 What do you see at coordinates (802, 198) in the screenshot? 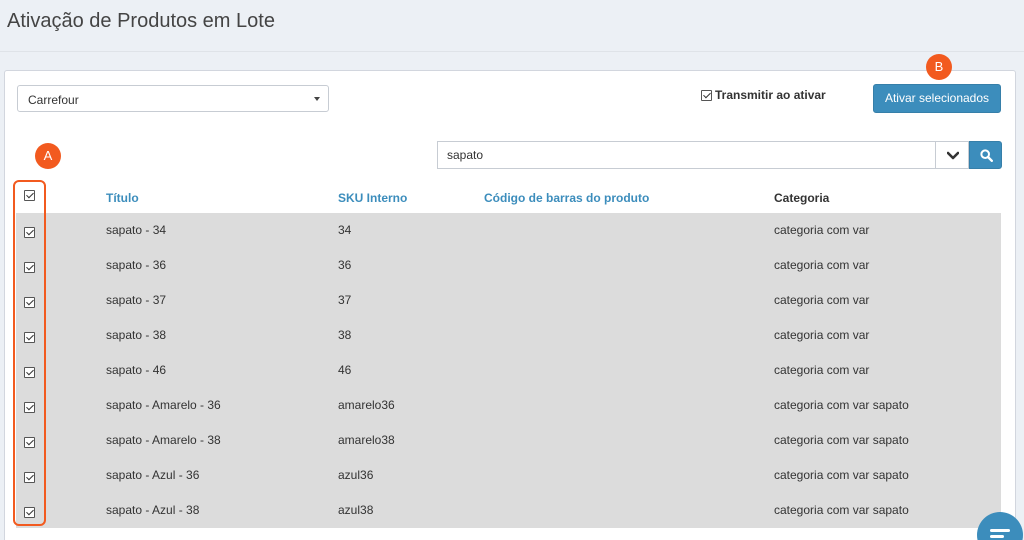
I see `column-header-category: Categoria` at bounding box center [802, 198].